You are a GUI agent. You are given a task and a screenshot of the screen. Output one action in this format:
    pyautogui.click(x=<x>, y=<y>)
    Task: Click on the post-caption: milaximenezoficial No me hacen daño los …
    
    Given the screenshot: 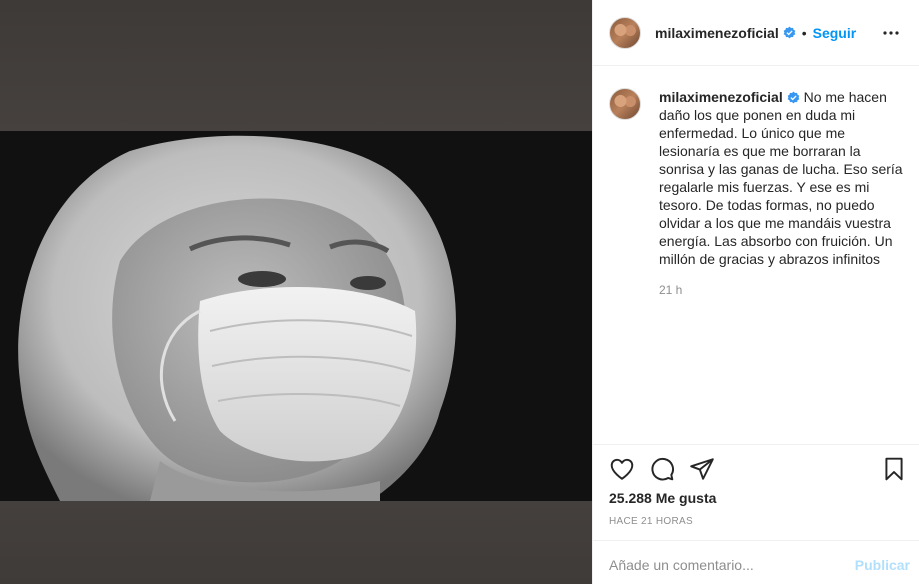 What is the action you would take?
    pyautogui.click(x=759, y=178)
    